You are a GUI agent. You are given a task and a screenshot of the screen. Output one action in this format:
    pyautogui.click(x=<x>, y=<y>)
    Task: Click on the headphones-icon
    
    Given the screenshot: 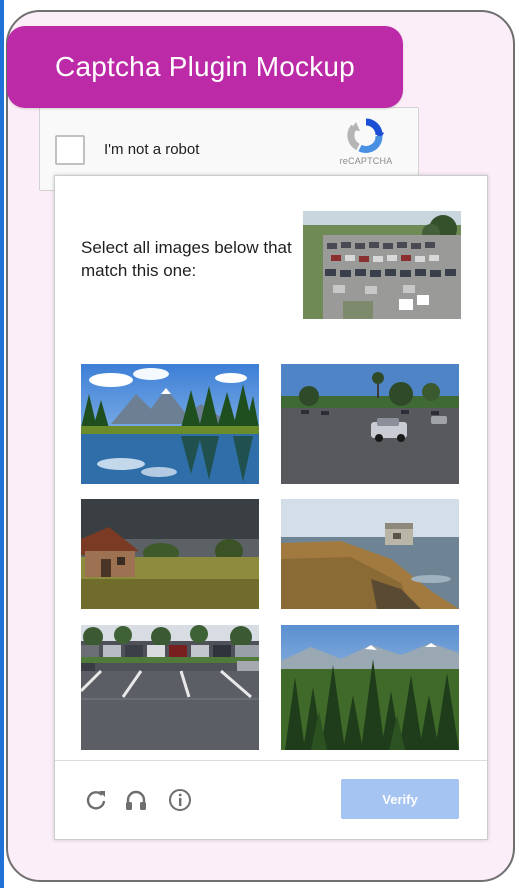 What is the action you would take?
    pyautogui.click(x=136, y=800)
    